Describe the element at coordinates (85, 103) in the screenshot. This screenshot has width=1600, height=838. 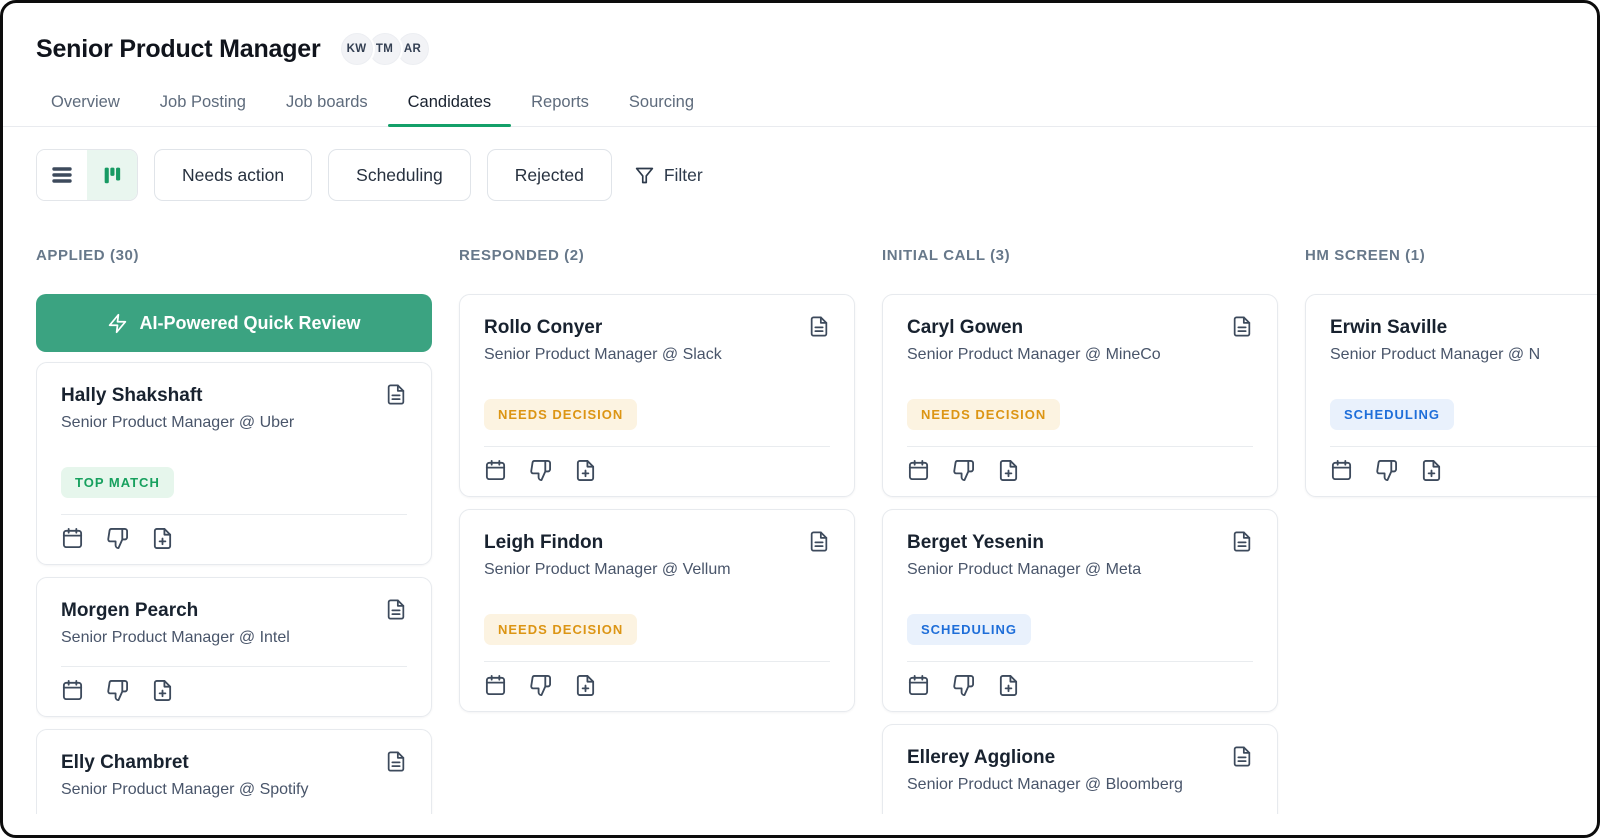
I see `tab-overview: Overview` at that location.